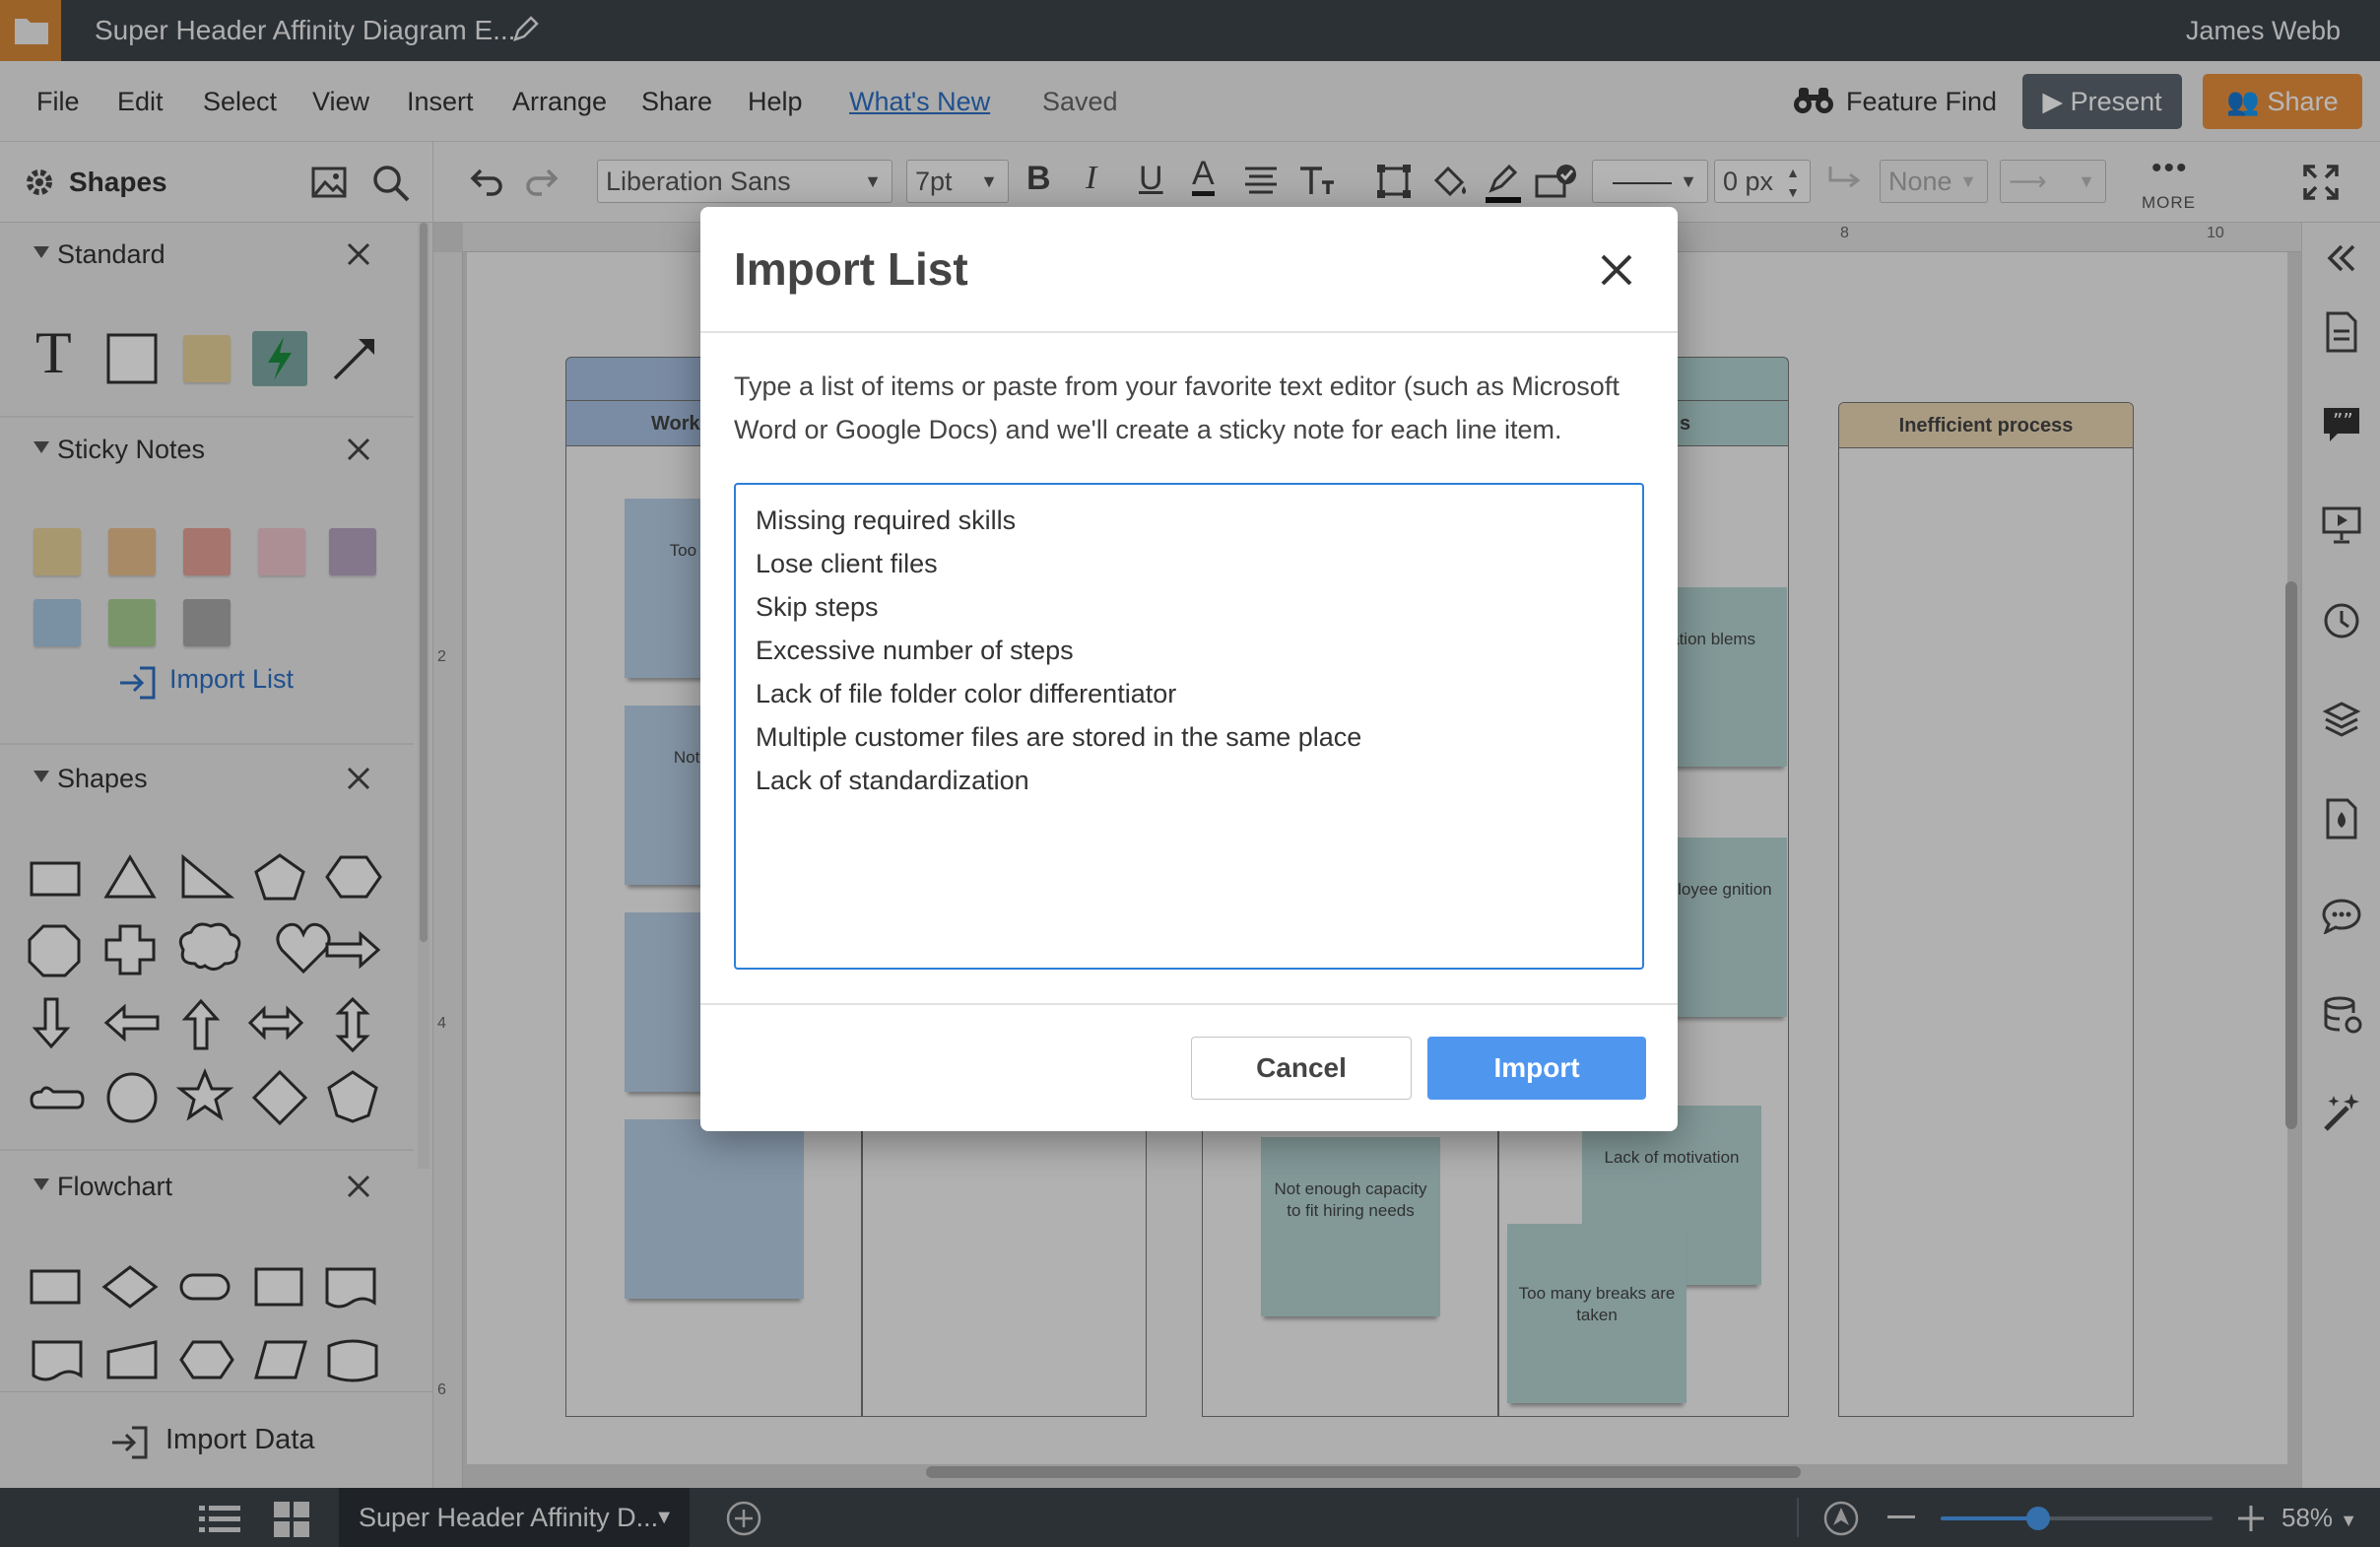 This screenshot has height=1547, width=2380. What do you see at coordinates (1536, 1068) in the screenshot?
I see `import-button: Import` at bounding box center [1536, 1068].